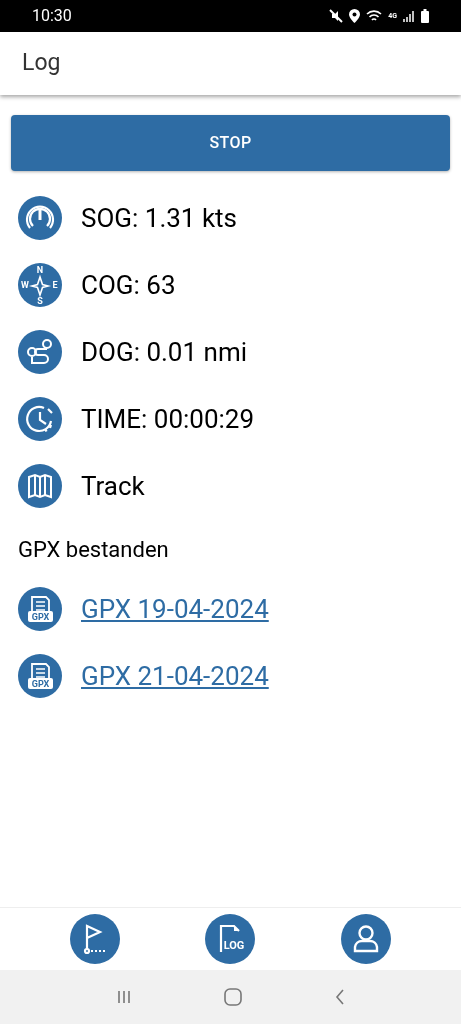 The width and height of the screenshot is (461, 1024). I want to click on clock-icon, so click(40, 419).